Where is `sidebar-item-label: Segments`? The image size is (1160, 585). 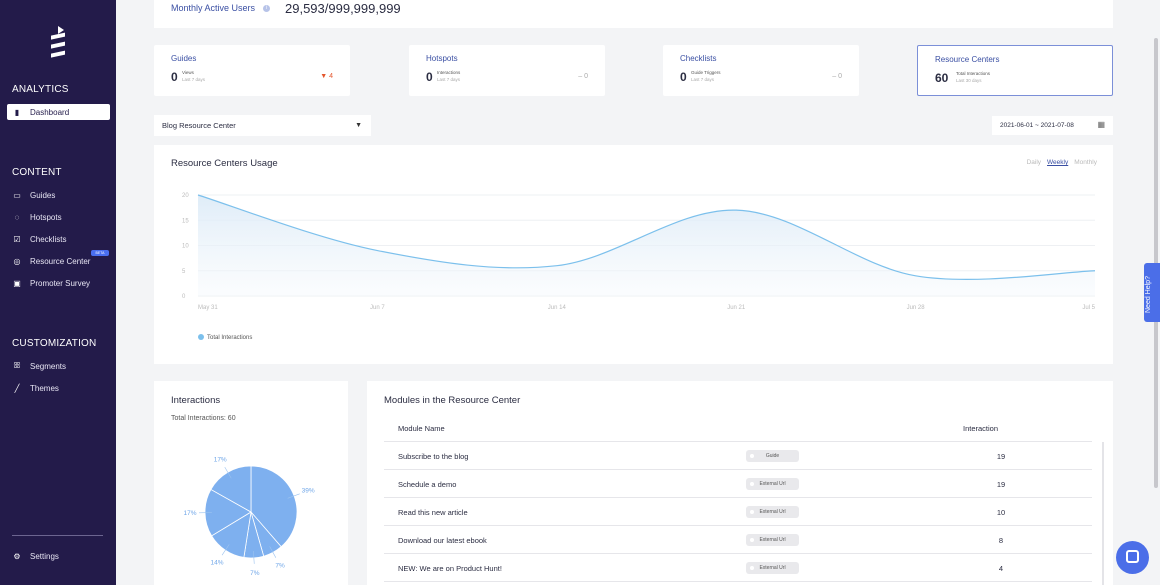 sidebar-item-label: Segments is located at coordinates (48, 366).